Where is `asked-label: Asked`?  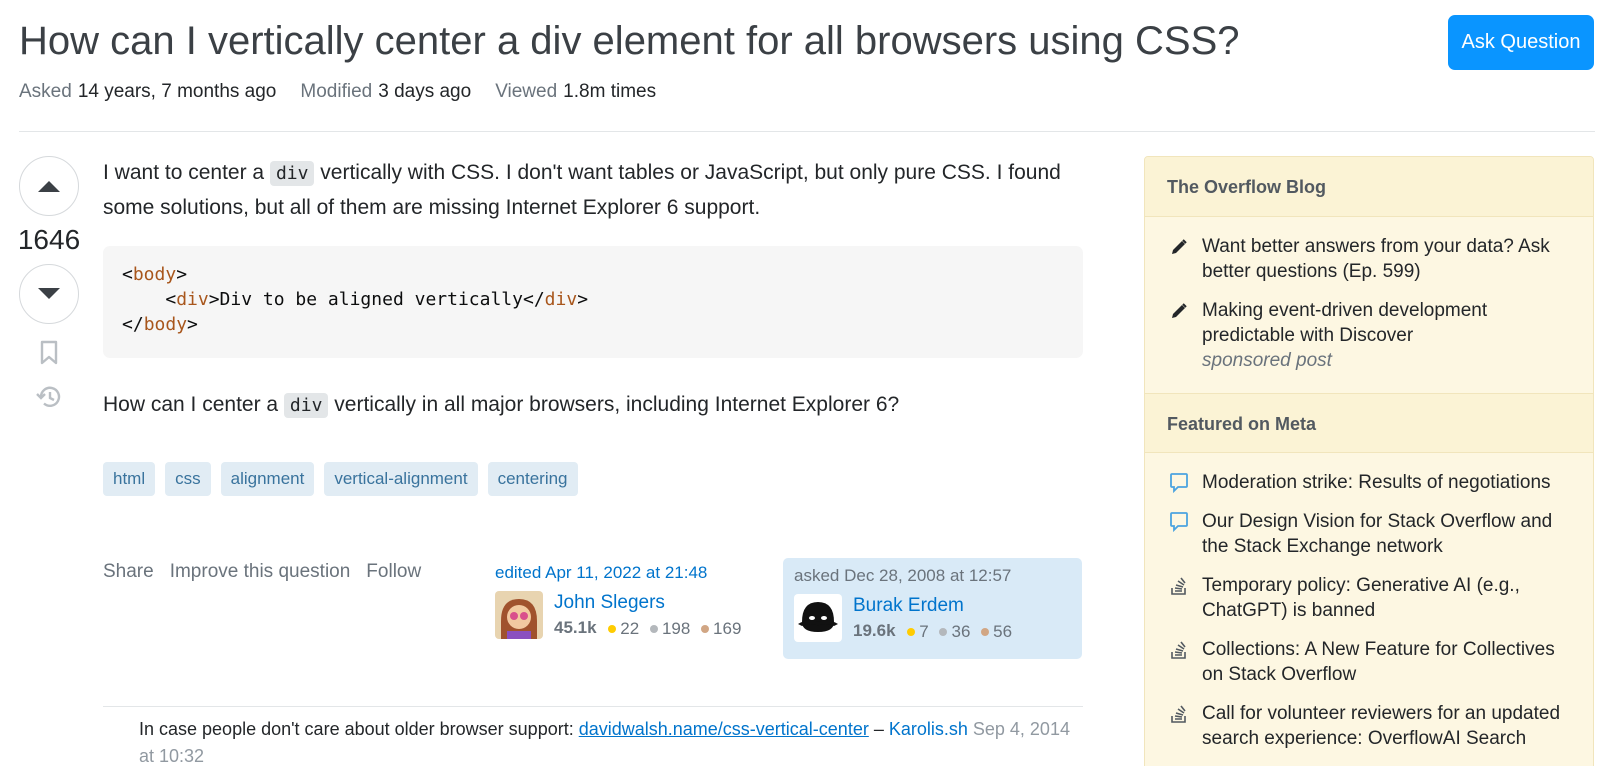 asked-label: Asked is located at coordinates (45, 91).